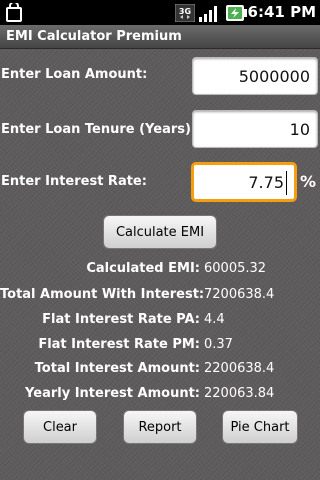 The height and width of the screenshot is (480, 320). I want to click on total-interest-label: Total Interest Amount:, so click(117, 368).